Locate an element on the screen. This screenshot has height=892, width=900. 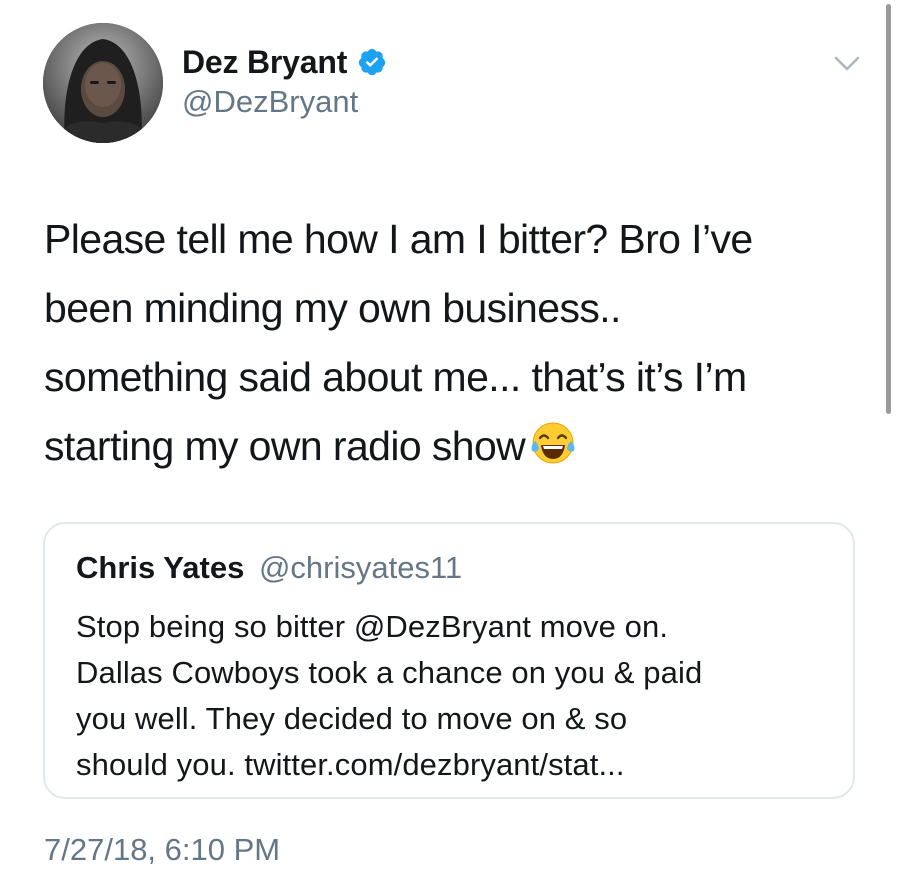
verified-badge-icon is located at coordinates (372, 62).